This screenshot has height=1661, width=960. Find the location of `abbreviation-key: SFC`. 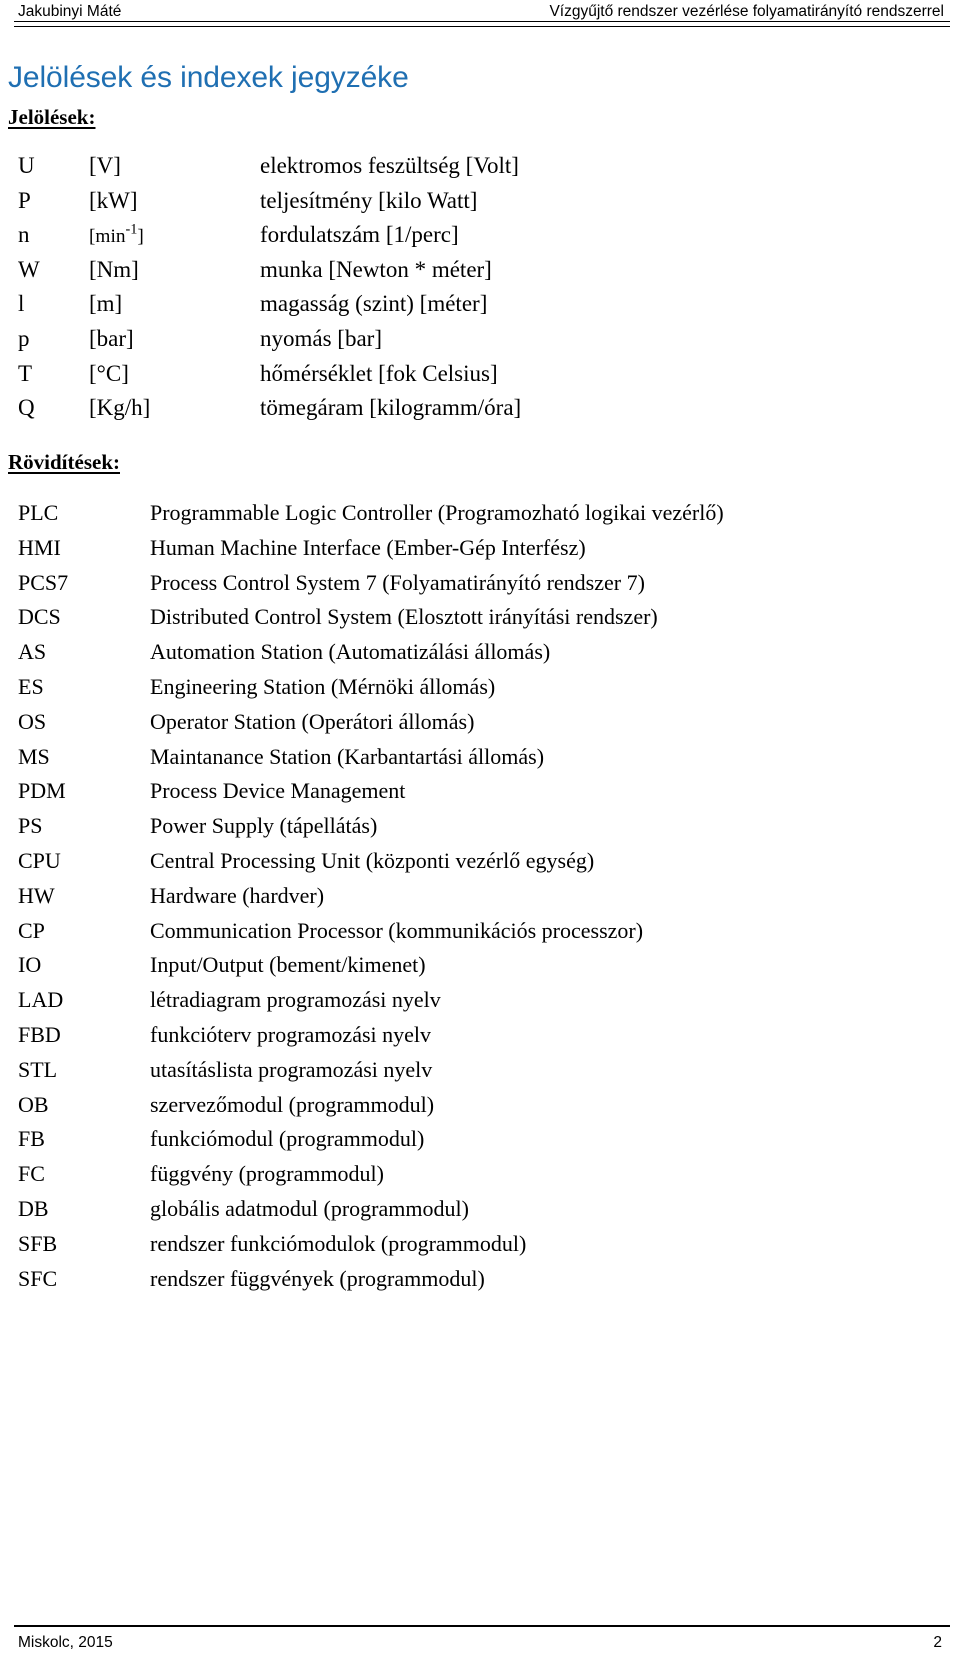

abbreviation-key: SFC is located at coordinates (38, 1278).